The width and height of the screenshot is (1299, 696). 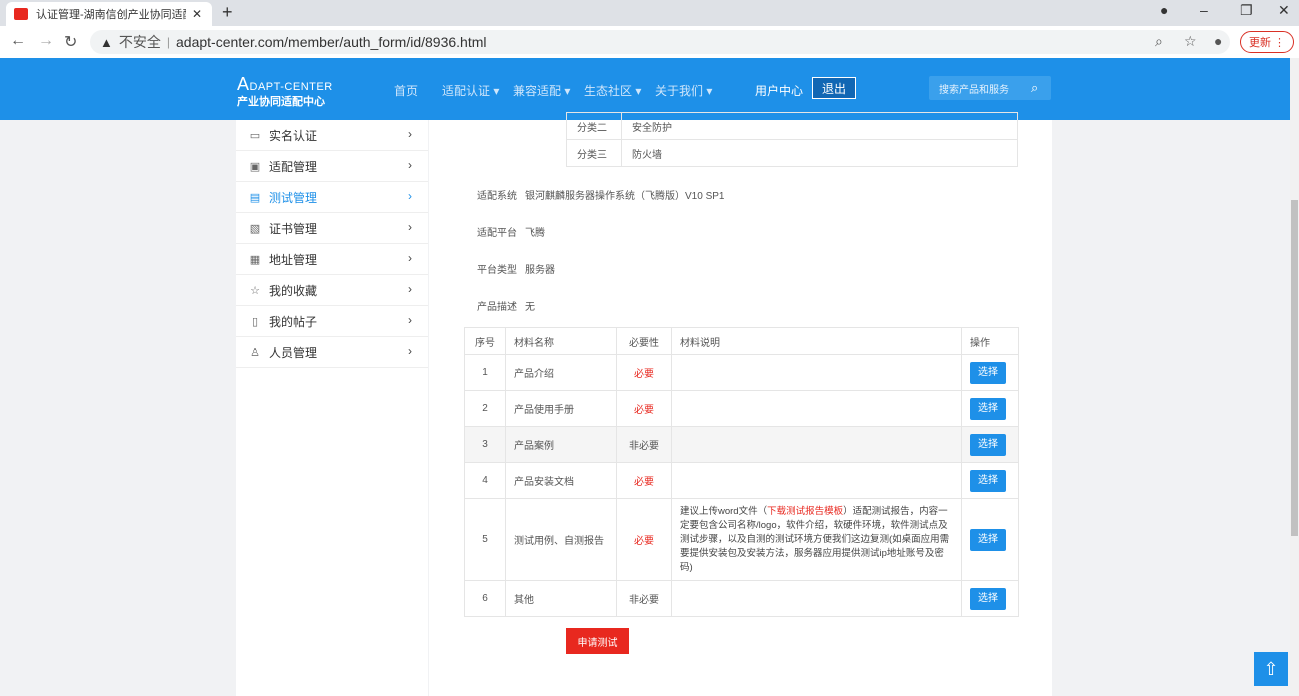 I want to click on insecure-label: 不安全, so click(x=140, y=42).